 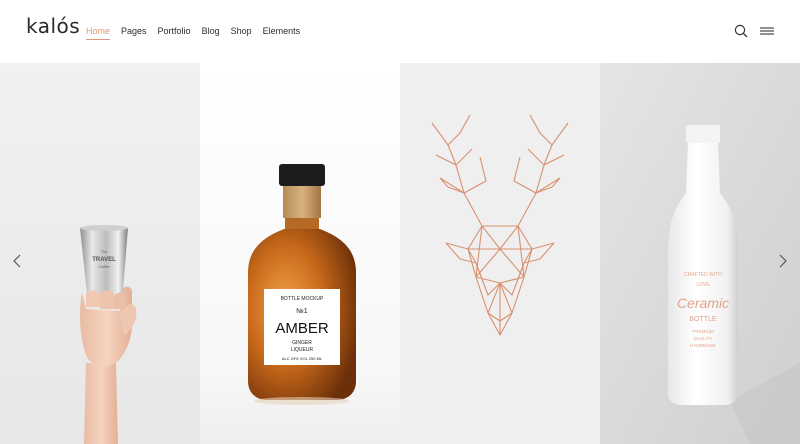 I want to click on amber-label-sub2: LIQUEUR, so click(x=302, y=350).